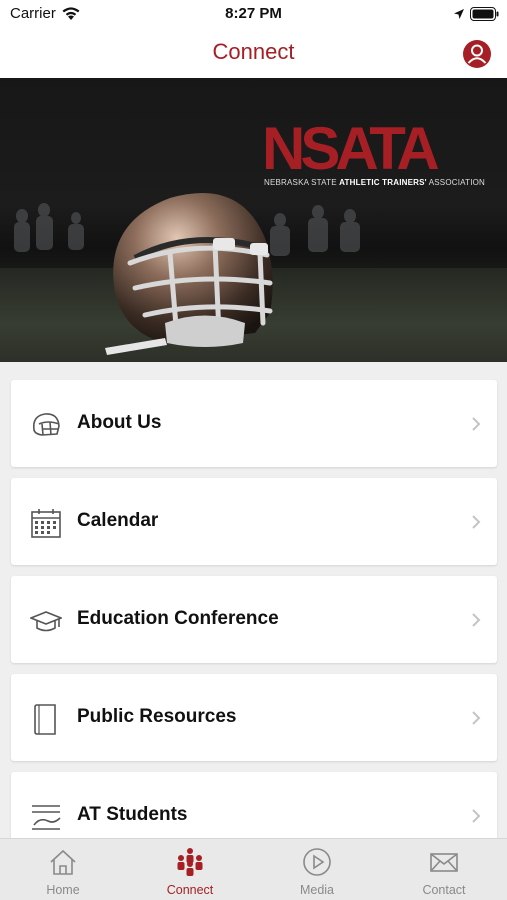 This screenshot has height=900, width=507. I want to click on tab-label: Home, so click(63, 890).